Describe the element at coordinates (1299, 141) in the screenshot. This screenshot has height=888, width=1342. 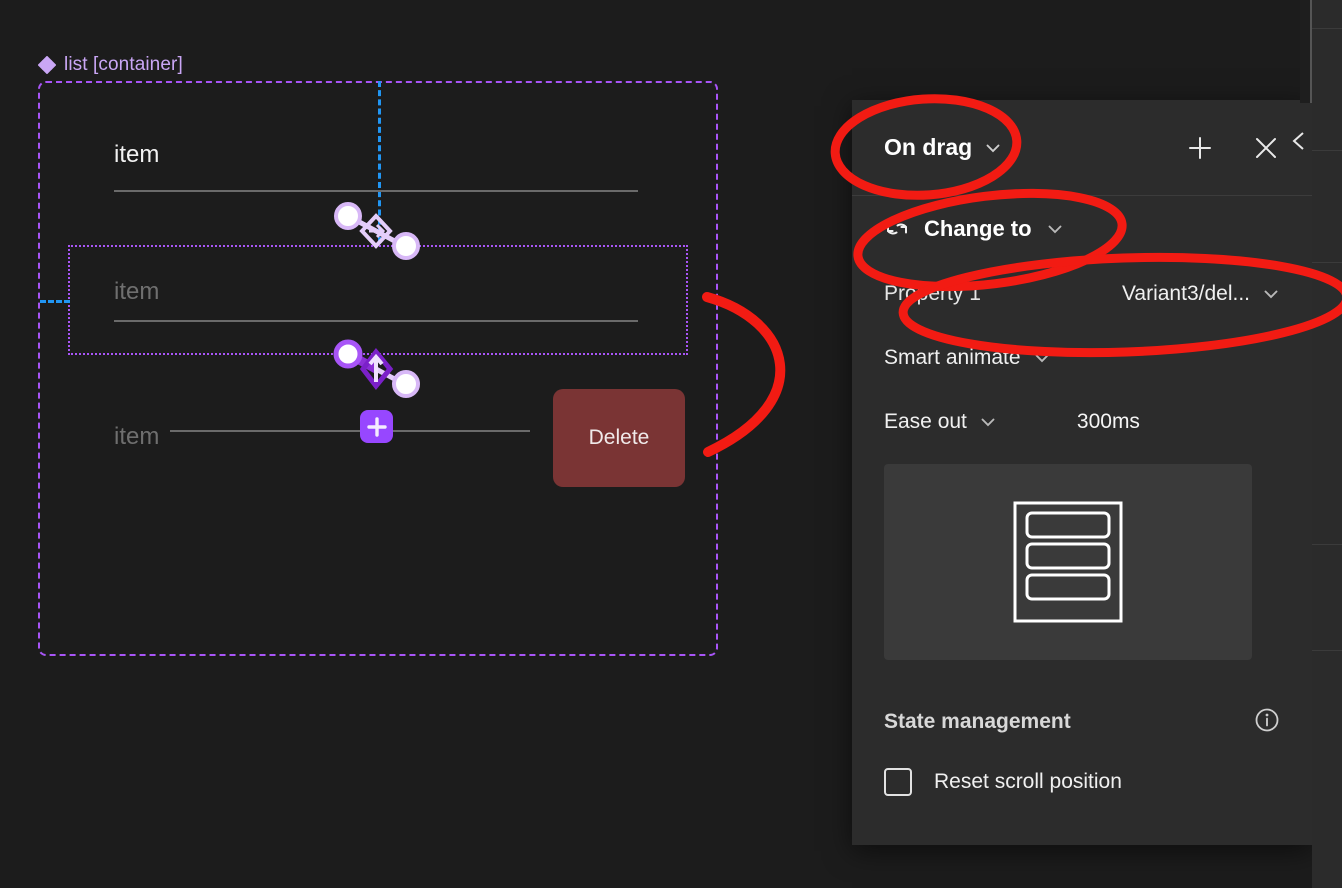
I see `collapse-panel-icon` at that location.